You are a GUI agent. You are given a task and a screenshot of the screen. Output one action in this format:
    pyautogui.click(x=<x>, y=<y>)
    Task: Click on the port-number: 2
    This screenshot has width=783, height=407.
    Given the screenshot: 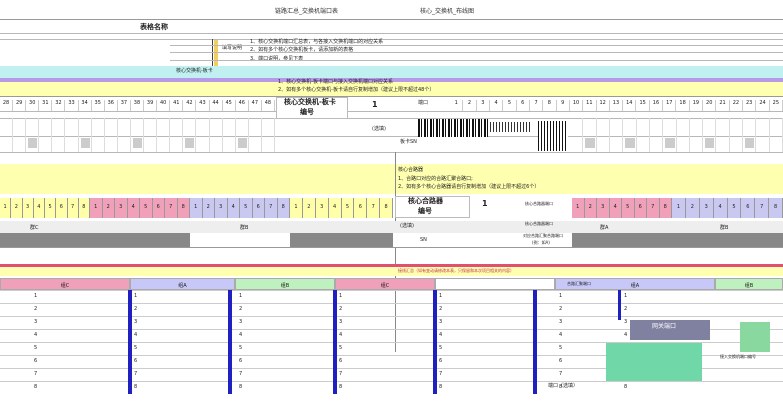 What is the action you would take?
    pyautogui.click(x=470, y=105)
    